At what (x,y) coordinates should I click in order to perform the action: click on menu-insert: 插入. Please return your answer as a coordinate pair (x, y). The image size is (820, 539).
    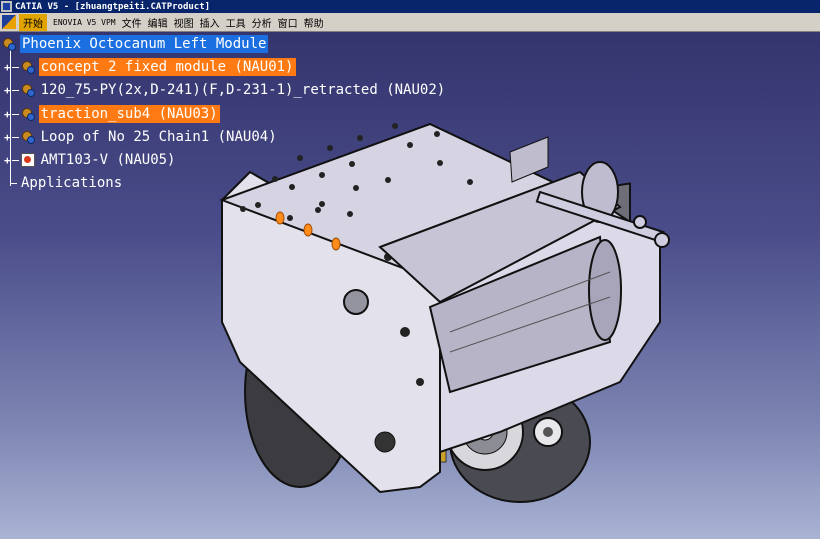
    Looking at the image, I should click on (213, 22).